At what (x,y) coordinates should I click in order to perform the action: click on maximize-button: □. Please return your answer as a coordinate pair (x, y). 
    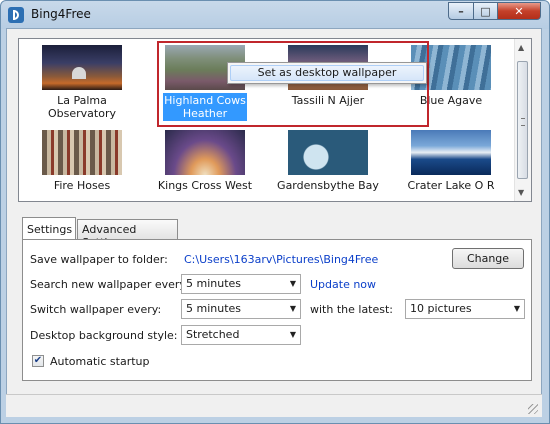
    Looking at the image, I should click on (485, 11).